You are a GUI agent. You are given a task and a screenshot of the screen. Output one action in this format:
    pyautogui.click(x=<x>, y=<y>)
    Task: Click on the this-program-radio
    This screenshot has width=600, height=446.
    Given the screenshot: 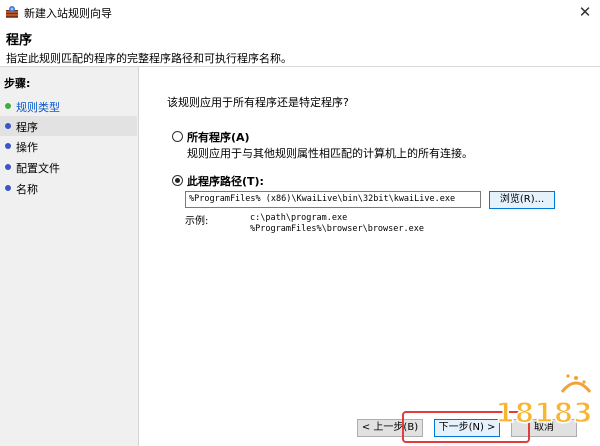 What is the action you would take?
    pyautogui.click(x=177, y=180)
    